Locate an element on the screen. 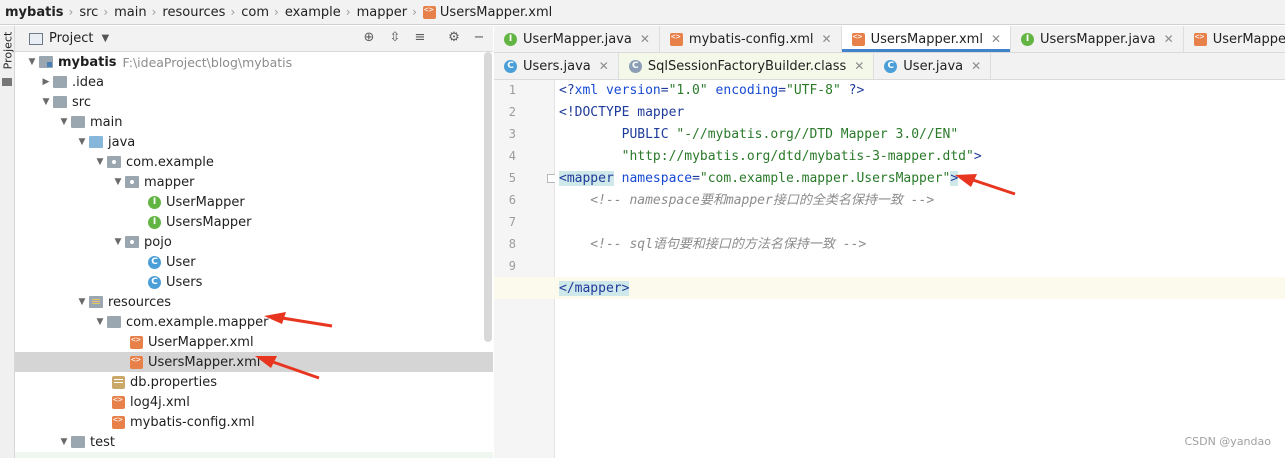 The width and height of the screenshot is (1285, 458). code-comment: <!-- sql语句要和接口的方法名保持一致 --> is located at coordinates (713, 244).